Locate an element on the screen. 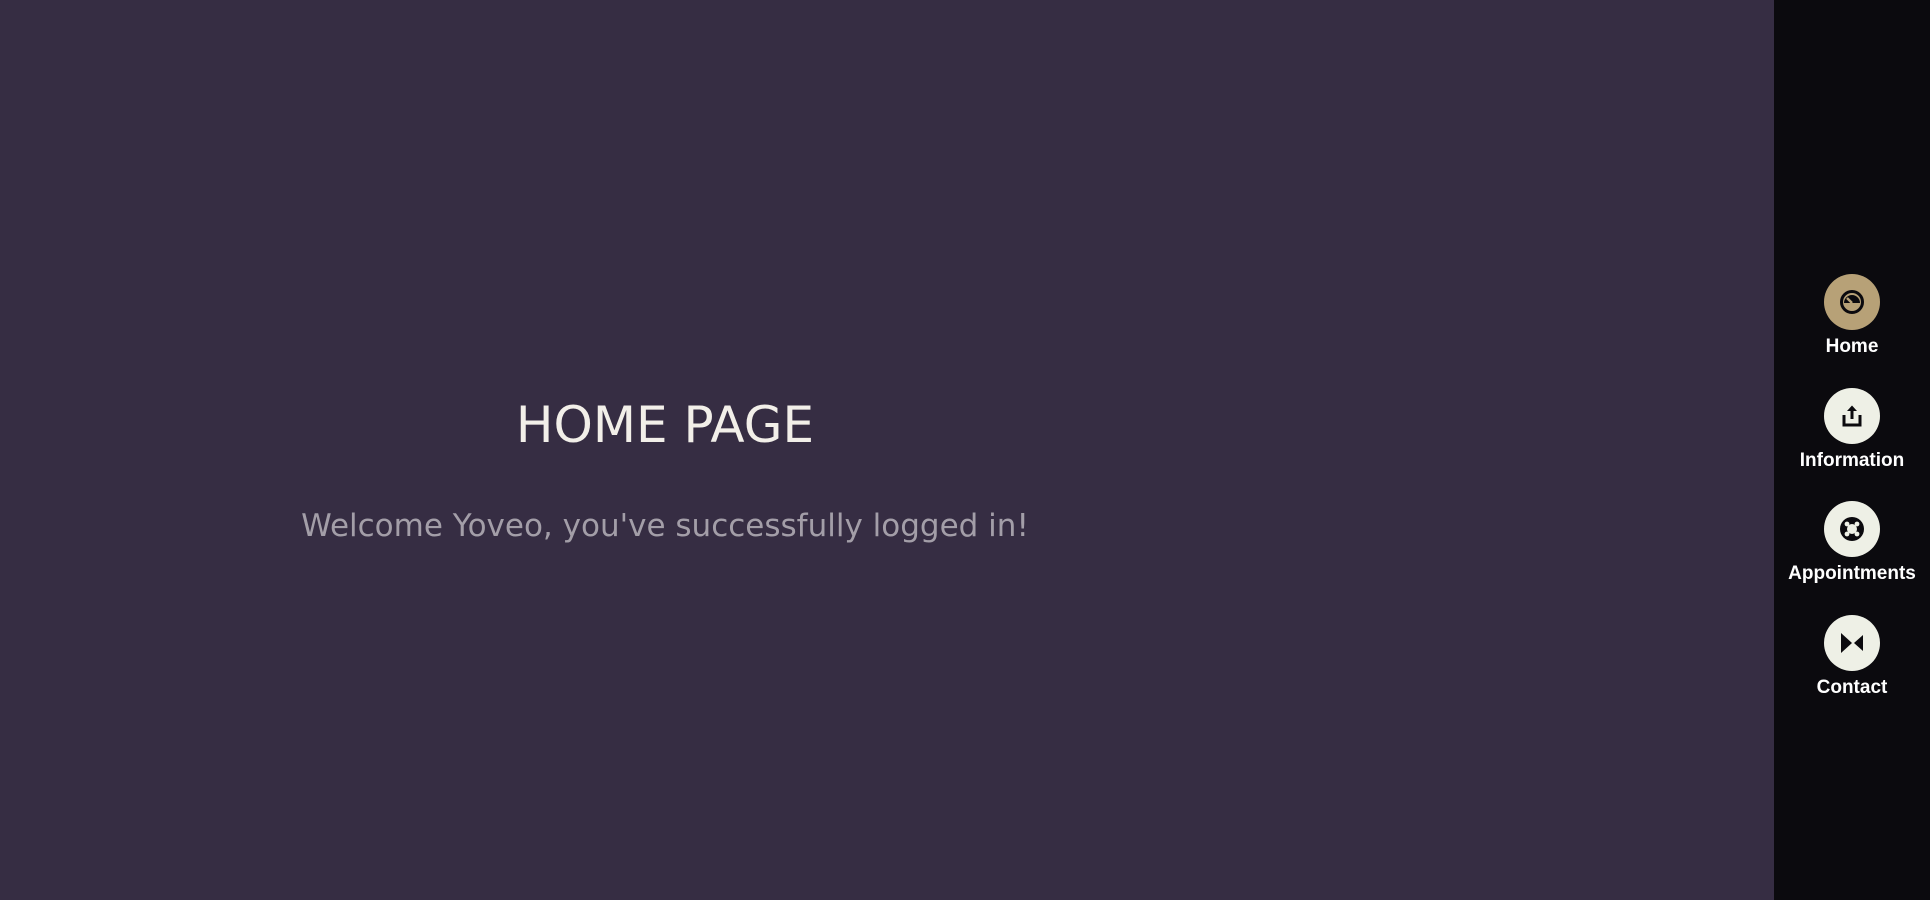 This screenshot has width=1930, height=900. sidebar-item-label: Information is located at coordinates (1852, 460).